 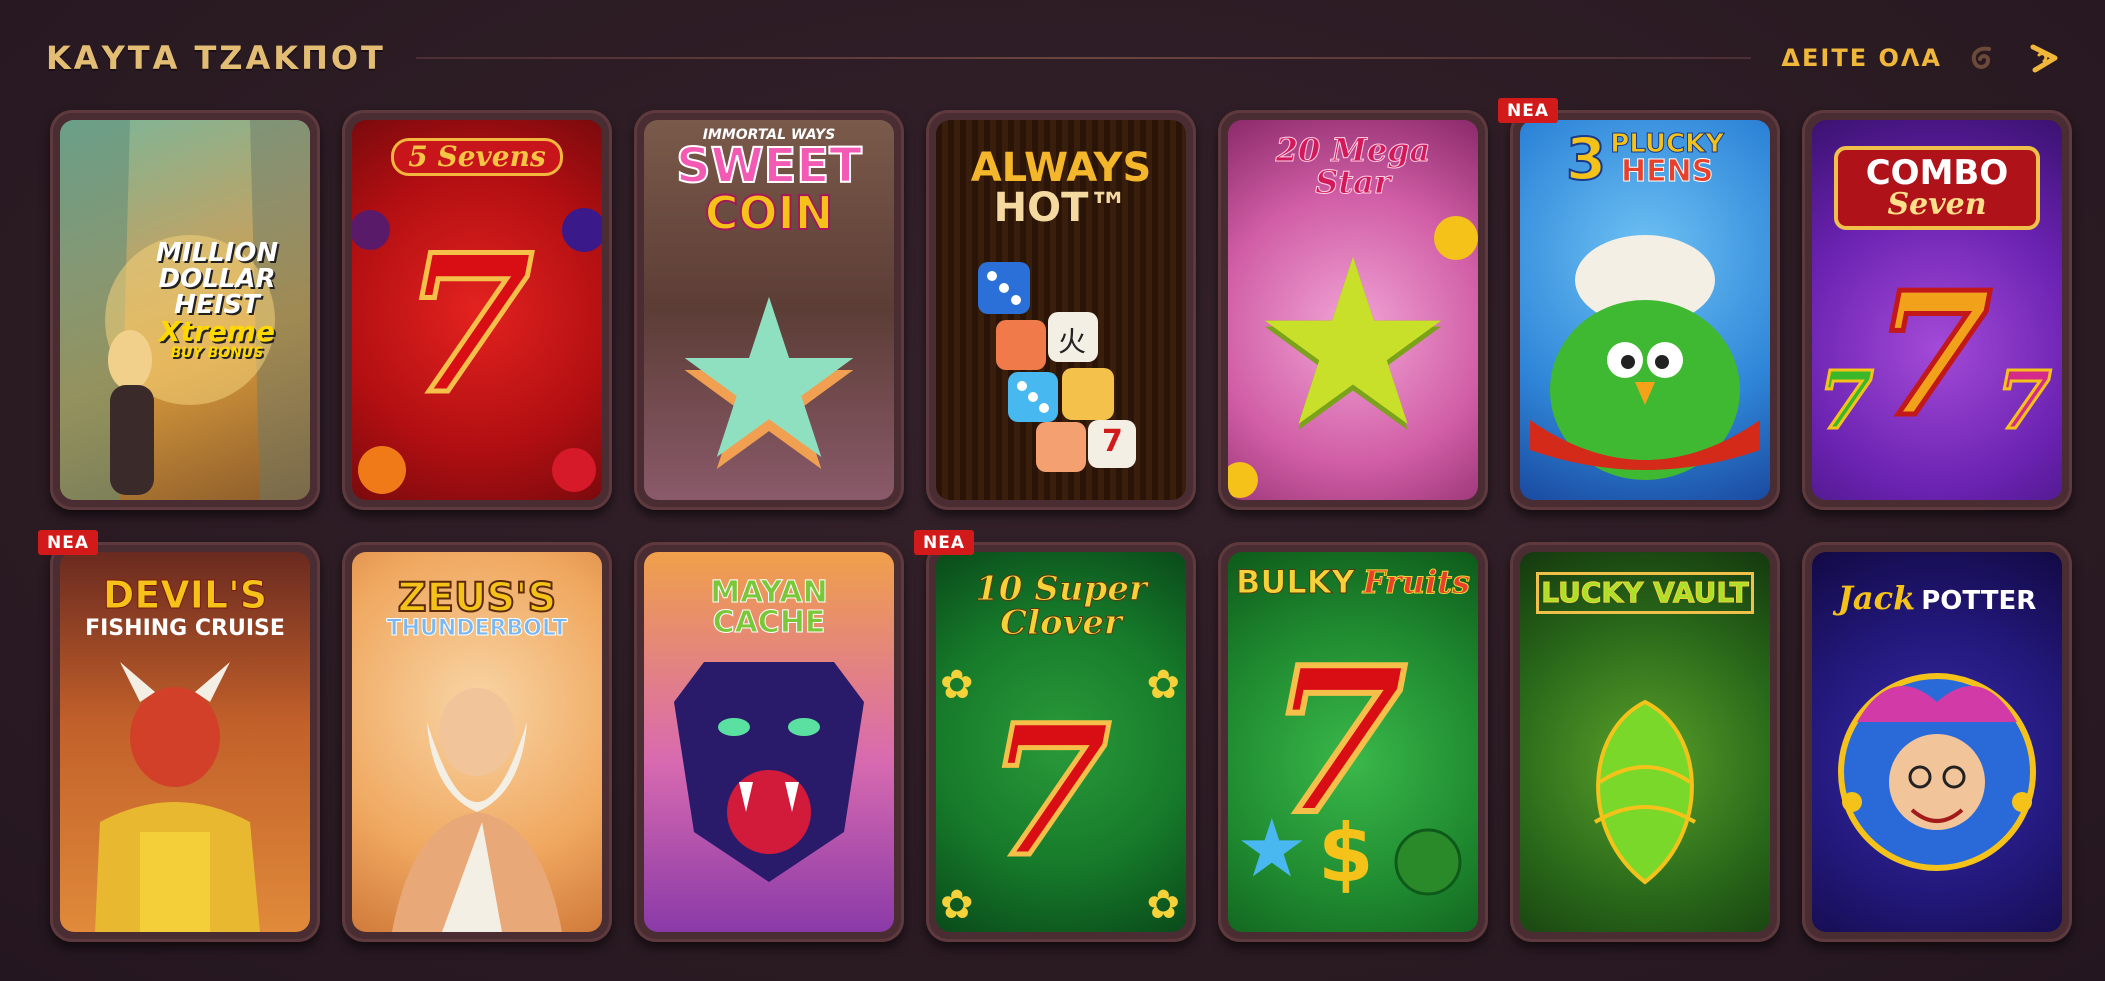 I want to click on game-thumbnail: 20 Mega Star ★, so click(x=1353, y=310).